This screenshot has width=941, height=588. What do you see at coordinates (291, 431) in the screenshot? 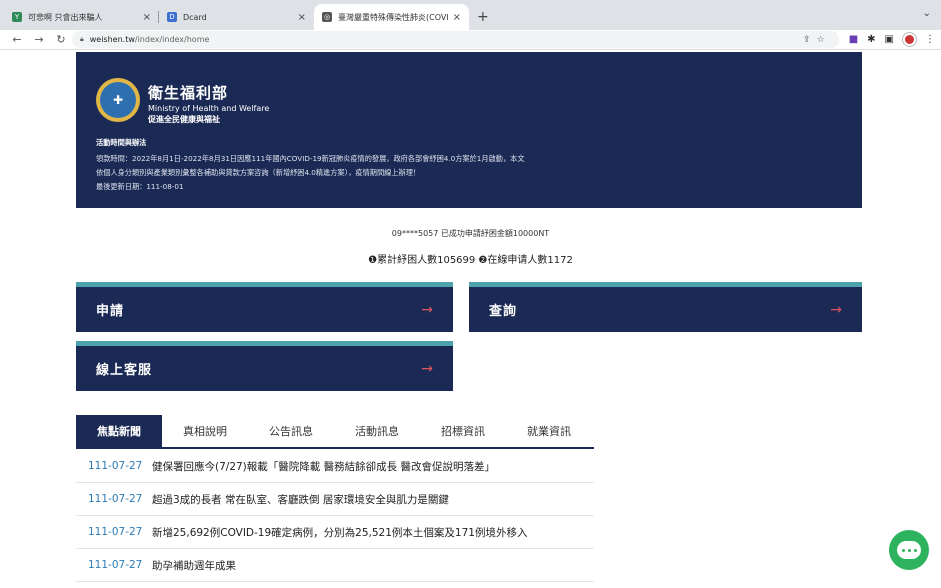
I see `tab-announcements: 公告訊息` at bounding box center [291, 431].